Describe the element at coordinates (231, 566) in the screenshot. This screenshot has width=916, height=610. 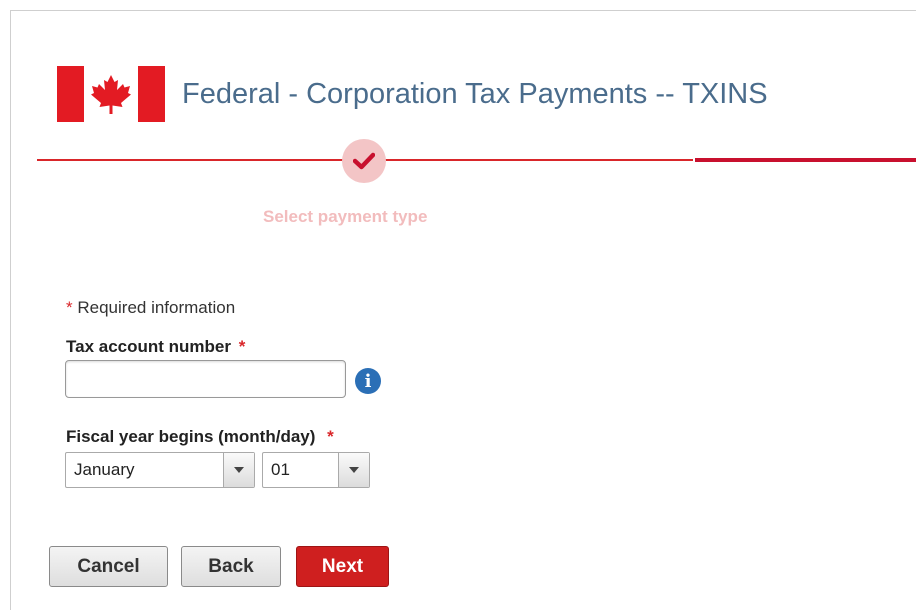
I see `back-button: Back` at that location.